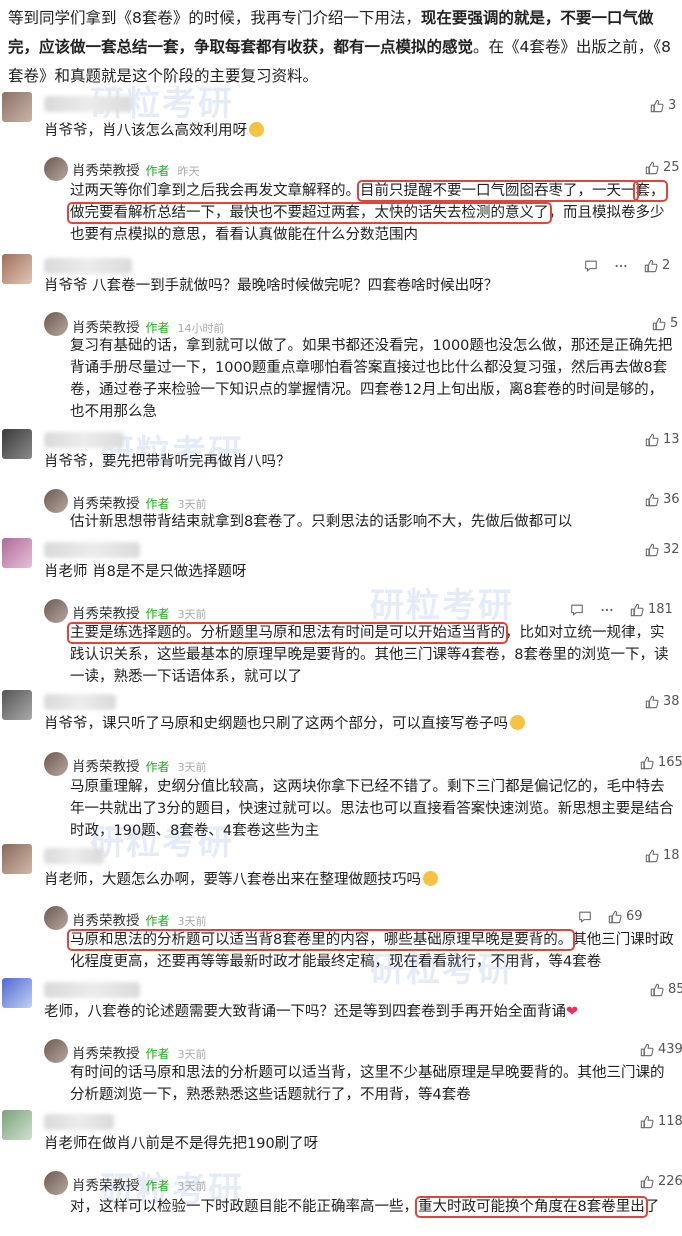 This screenshot has height=1236, width=682. Describe the element at coordinates (284, 724) in the screenshot. I see `comment-text: 肖爷爷，课只听了马原和史纲题也只刷了这两个部分，可以直接写卷子吗` at that location.